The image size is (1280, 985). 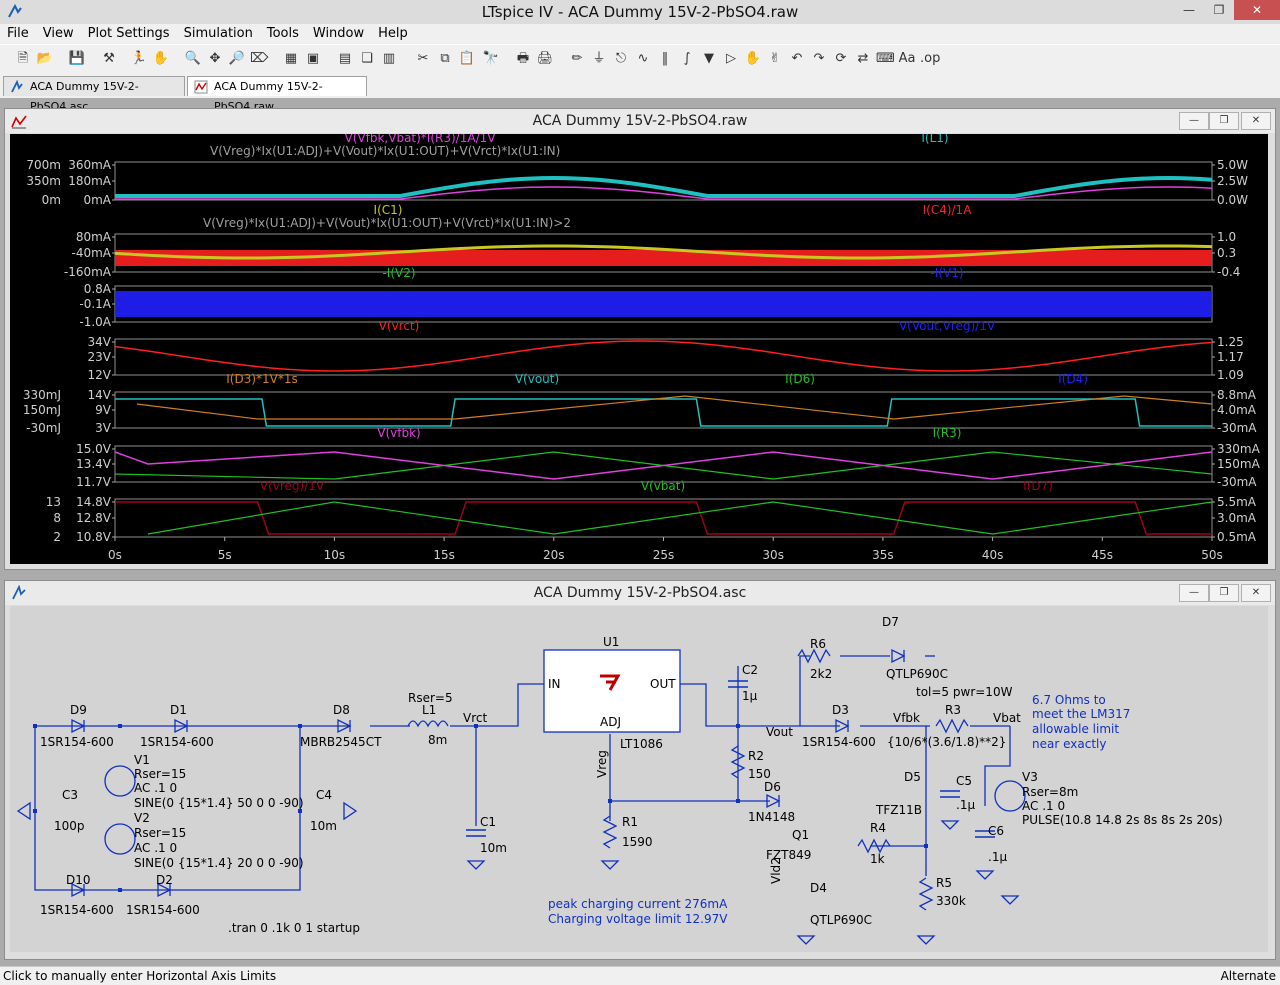 I want to click on right-tick-label: 0.5mA, so click(x=1237, y=537).